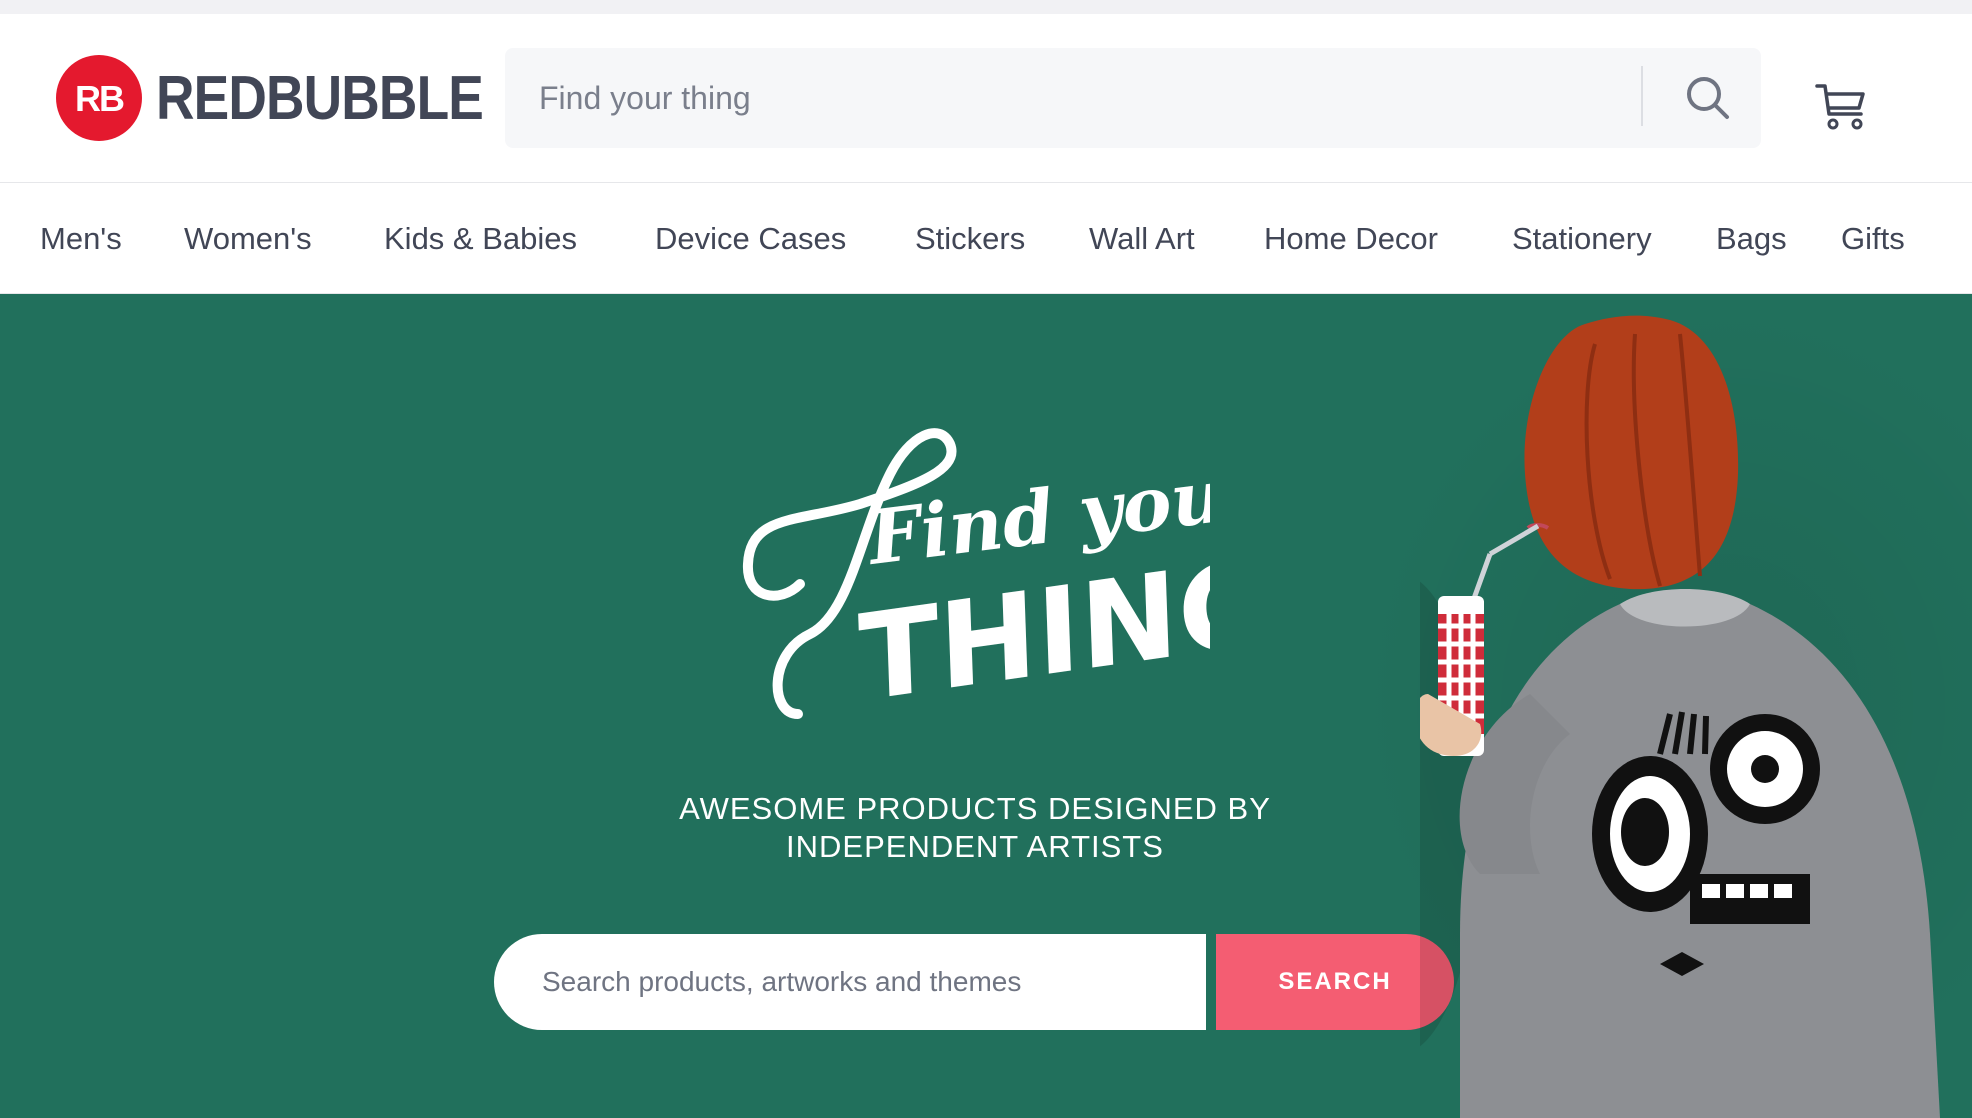  Describe the element at coordinates (986, 7) in the screenshot. I see `top-strip` at that location.